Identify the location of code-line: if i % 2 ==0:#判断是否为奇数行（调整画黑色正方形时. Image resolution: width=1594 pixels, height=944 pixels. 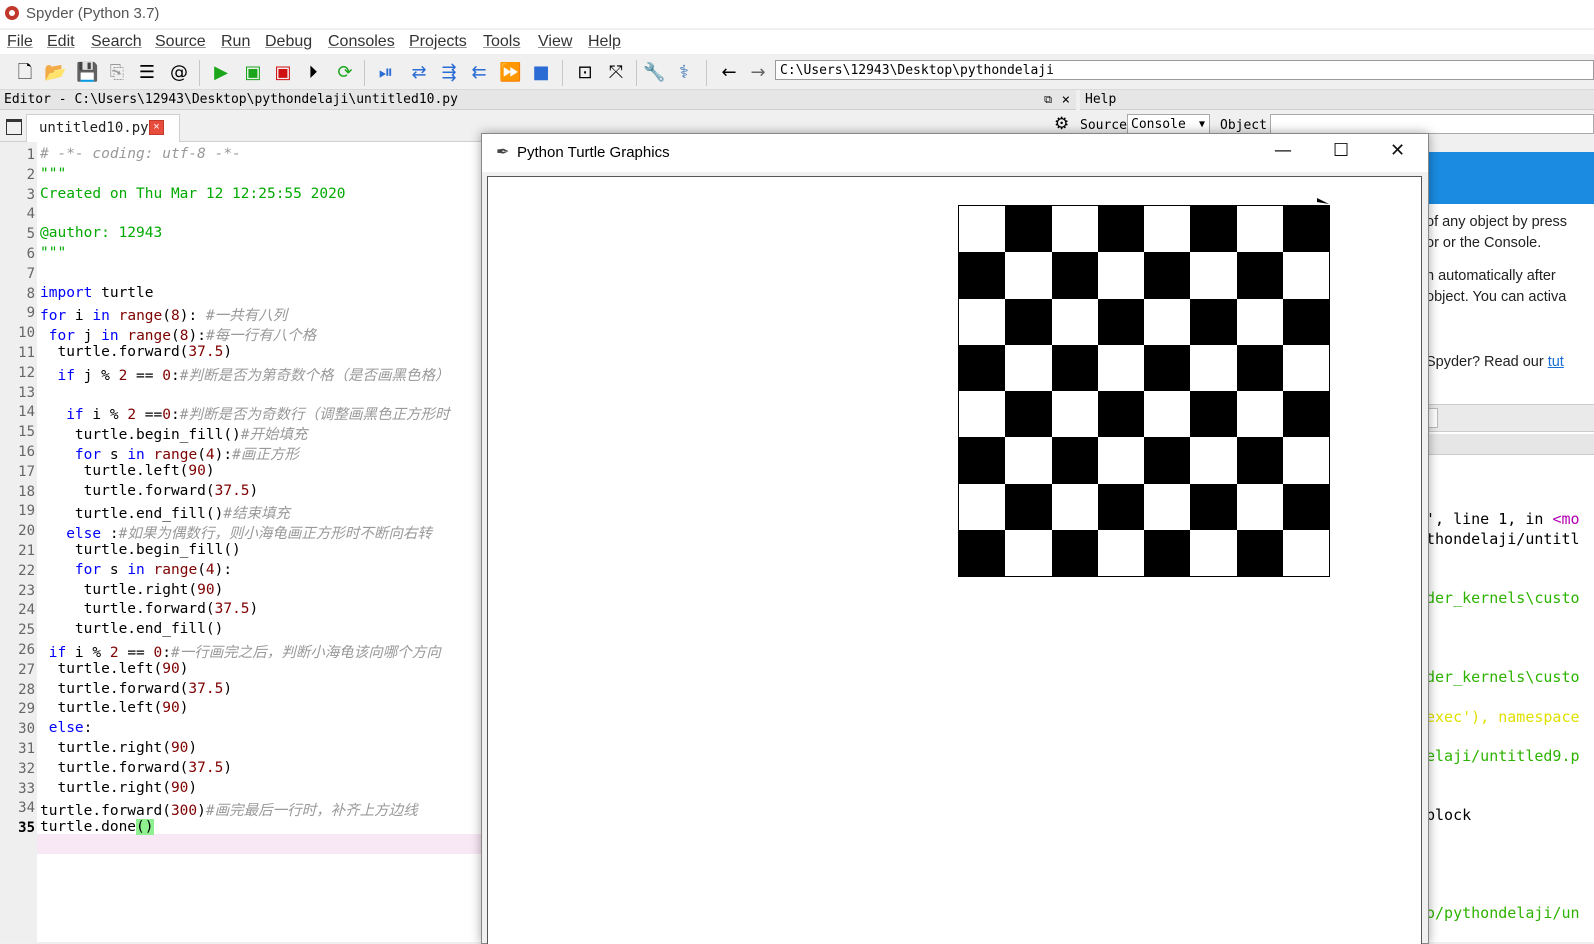
(258, 415).